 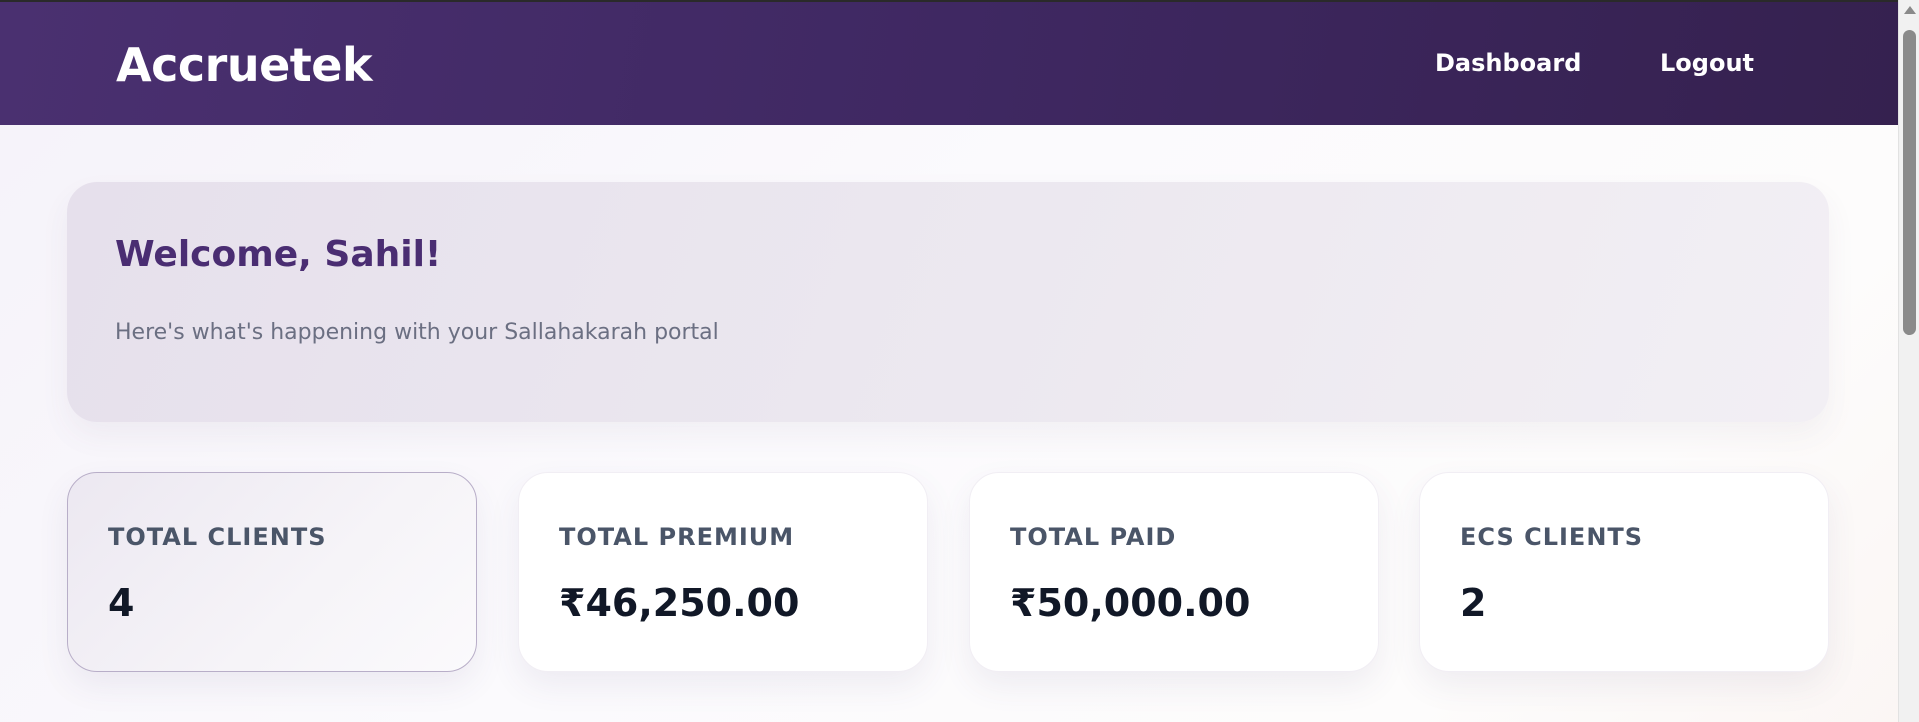 I want to click on stat-card-total-premium: TOTAL PREMIUM ₹46,250.00, so click(x=723, y=572).